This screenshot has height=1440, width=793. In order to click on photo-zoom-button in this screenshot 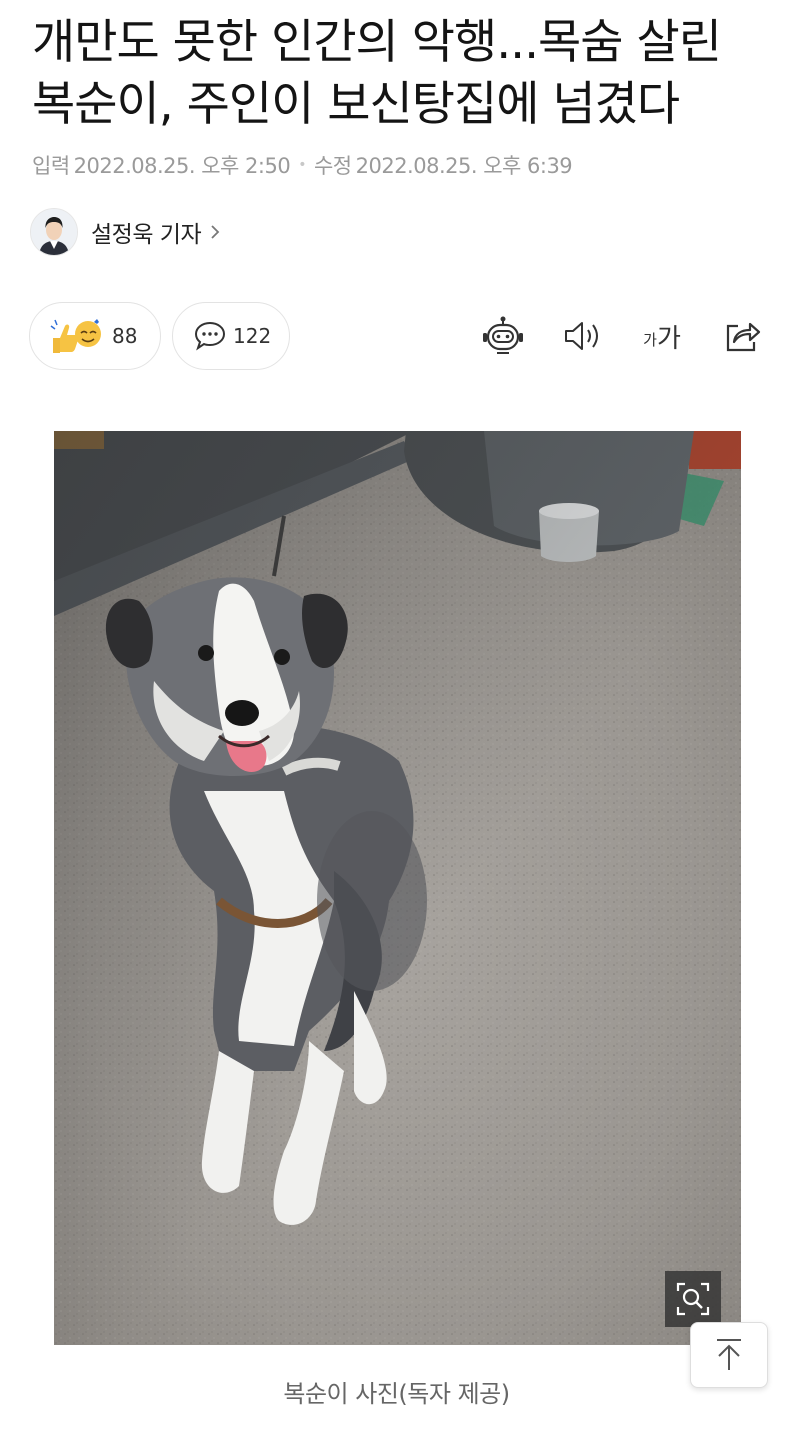, I will do `click(693, 1299)`.